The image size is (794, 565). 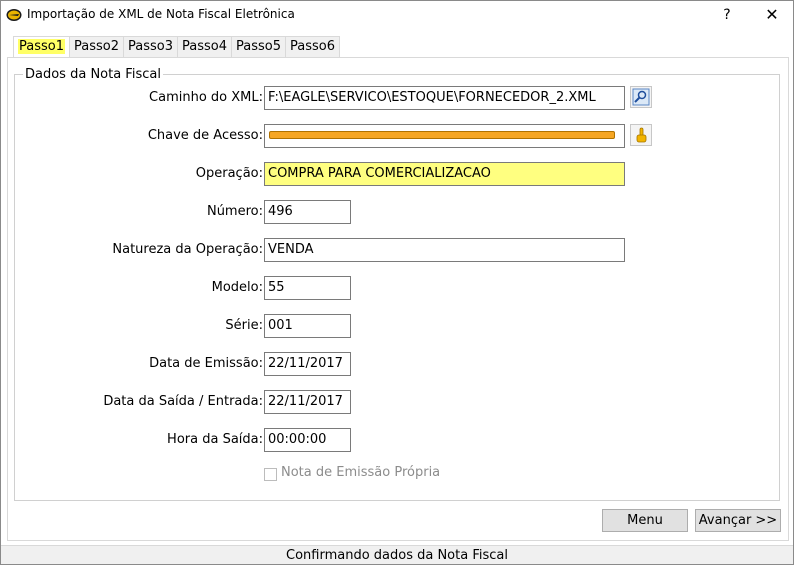 I want to click on tab-label: Passo1, so click(x=41, y=46).